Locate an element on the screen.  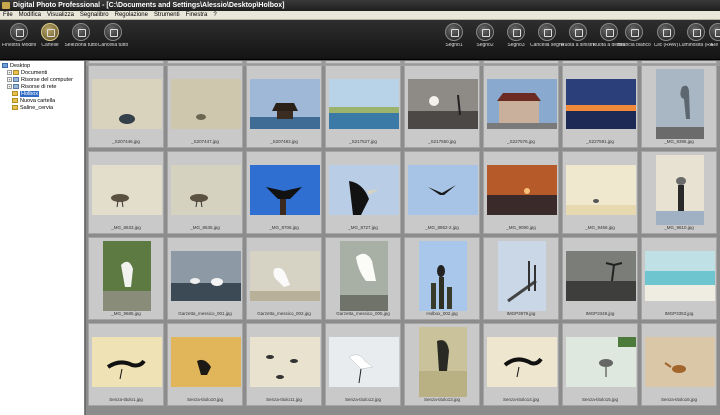
toolbar-button-edit-window: Finestra Modifica is located at coordinates (19, 41).